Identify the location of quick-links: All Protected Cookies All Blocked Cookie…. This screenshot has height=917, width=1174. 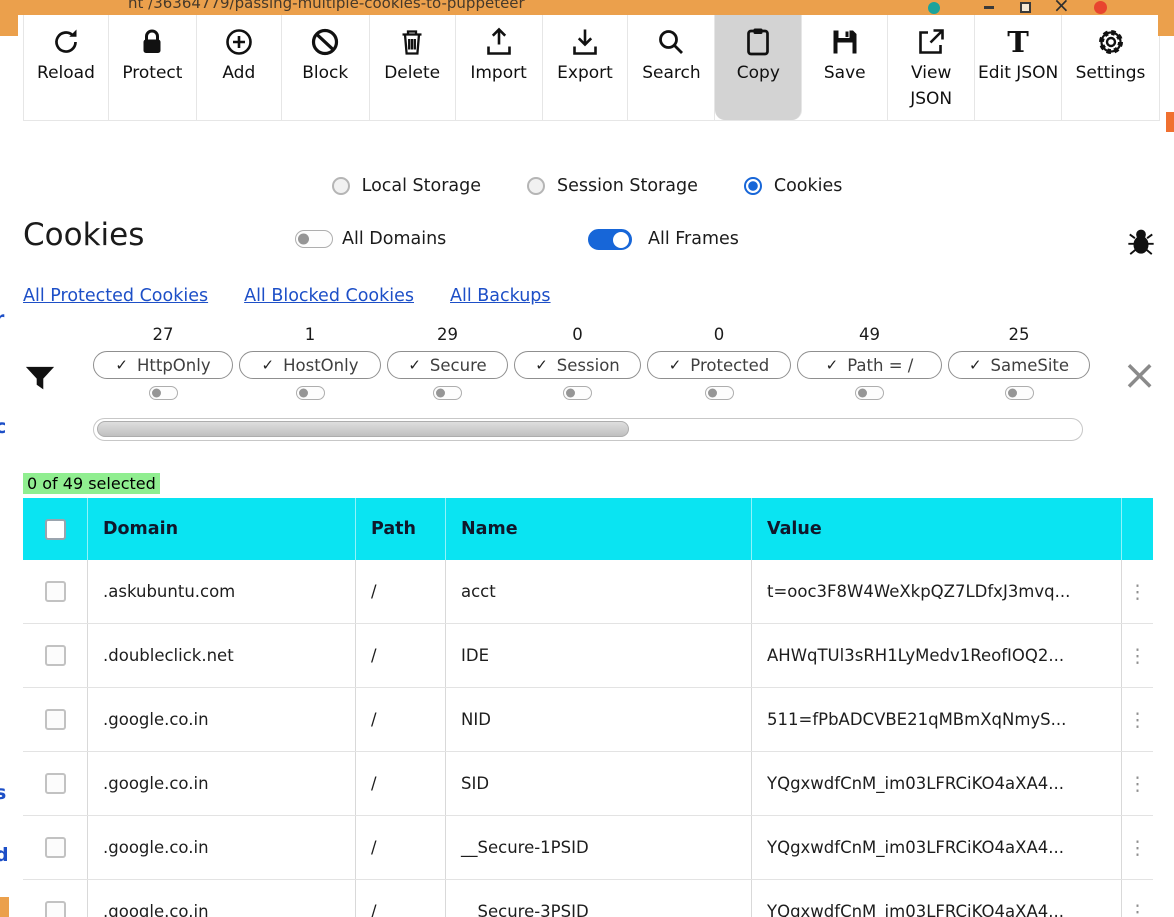
(287, 296).